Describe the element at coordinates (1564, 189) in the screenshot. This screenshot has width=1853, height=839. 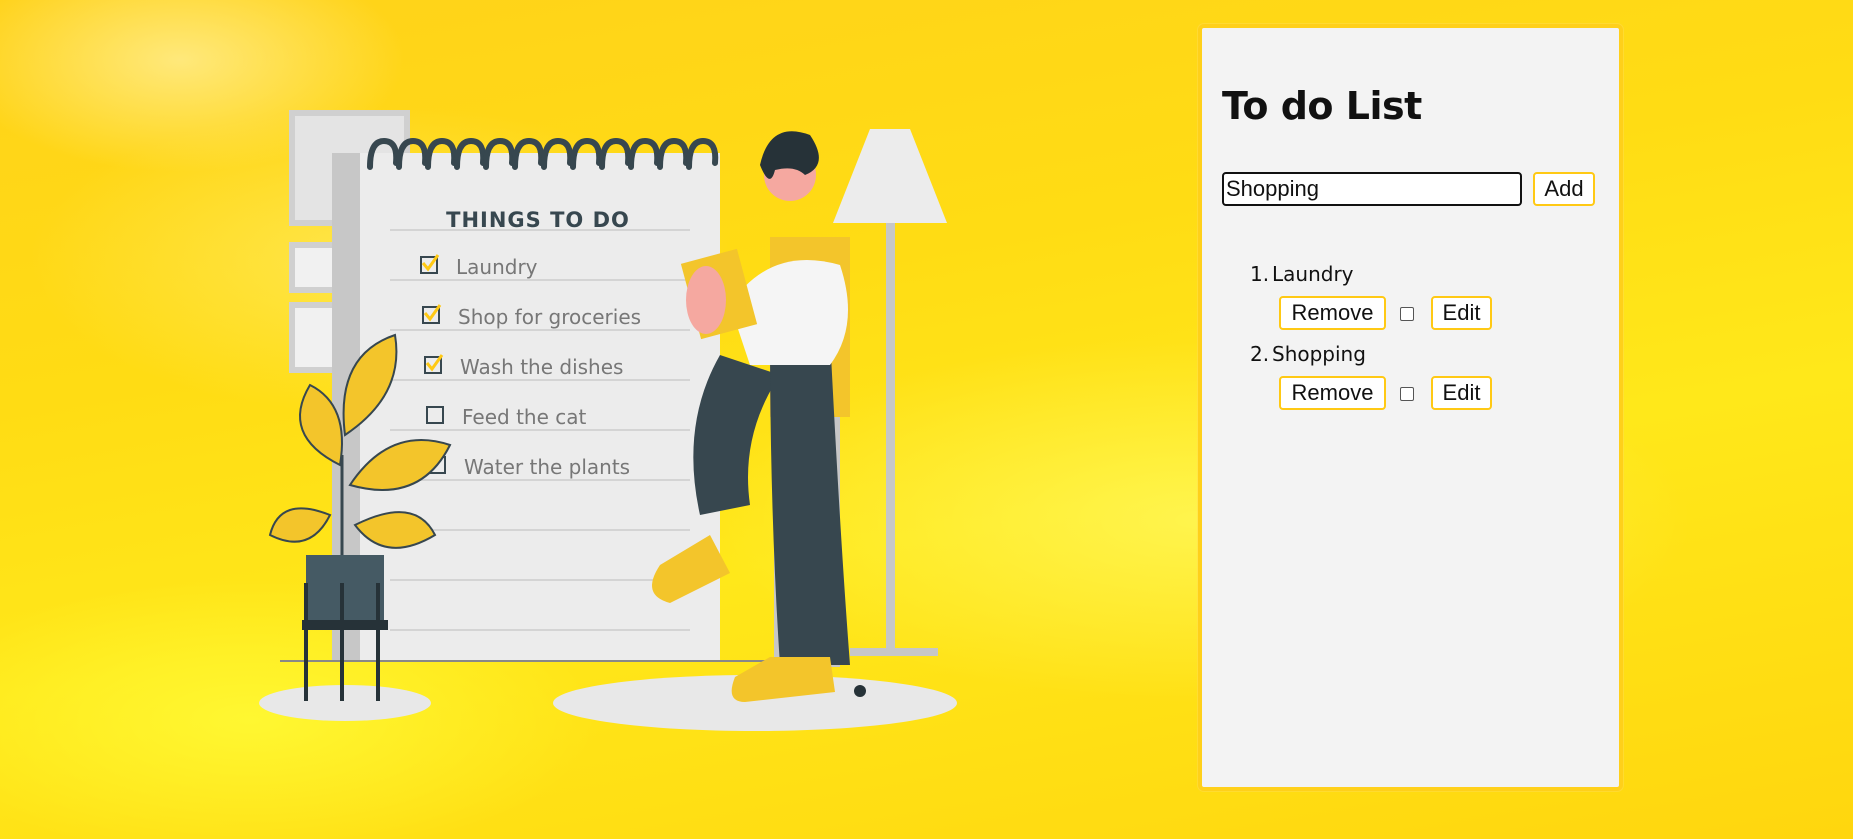
I see `add-button: Add` at that location.